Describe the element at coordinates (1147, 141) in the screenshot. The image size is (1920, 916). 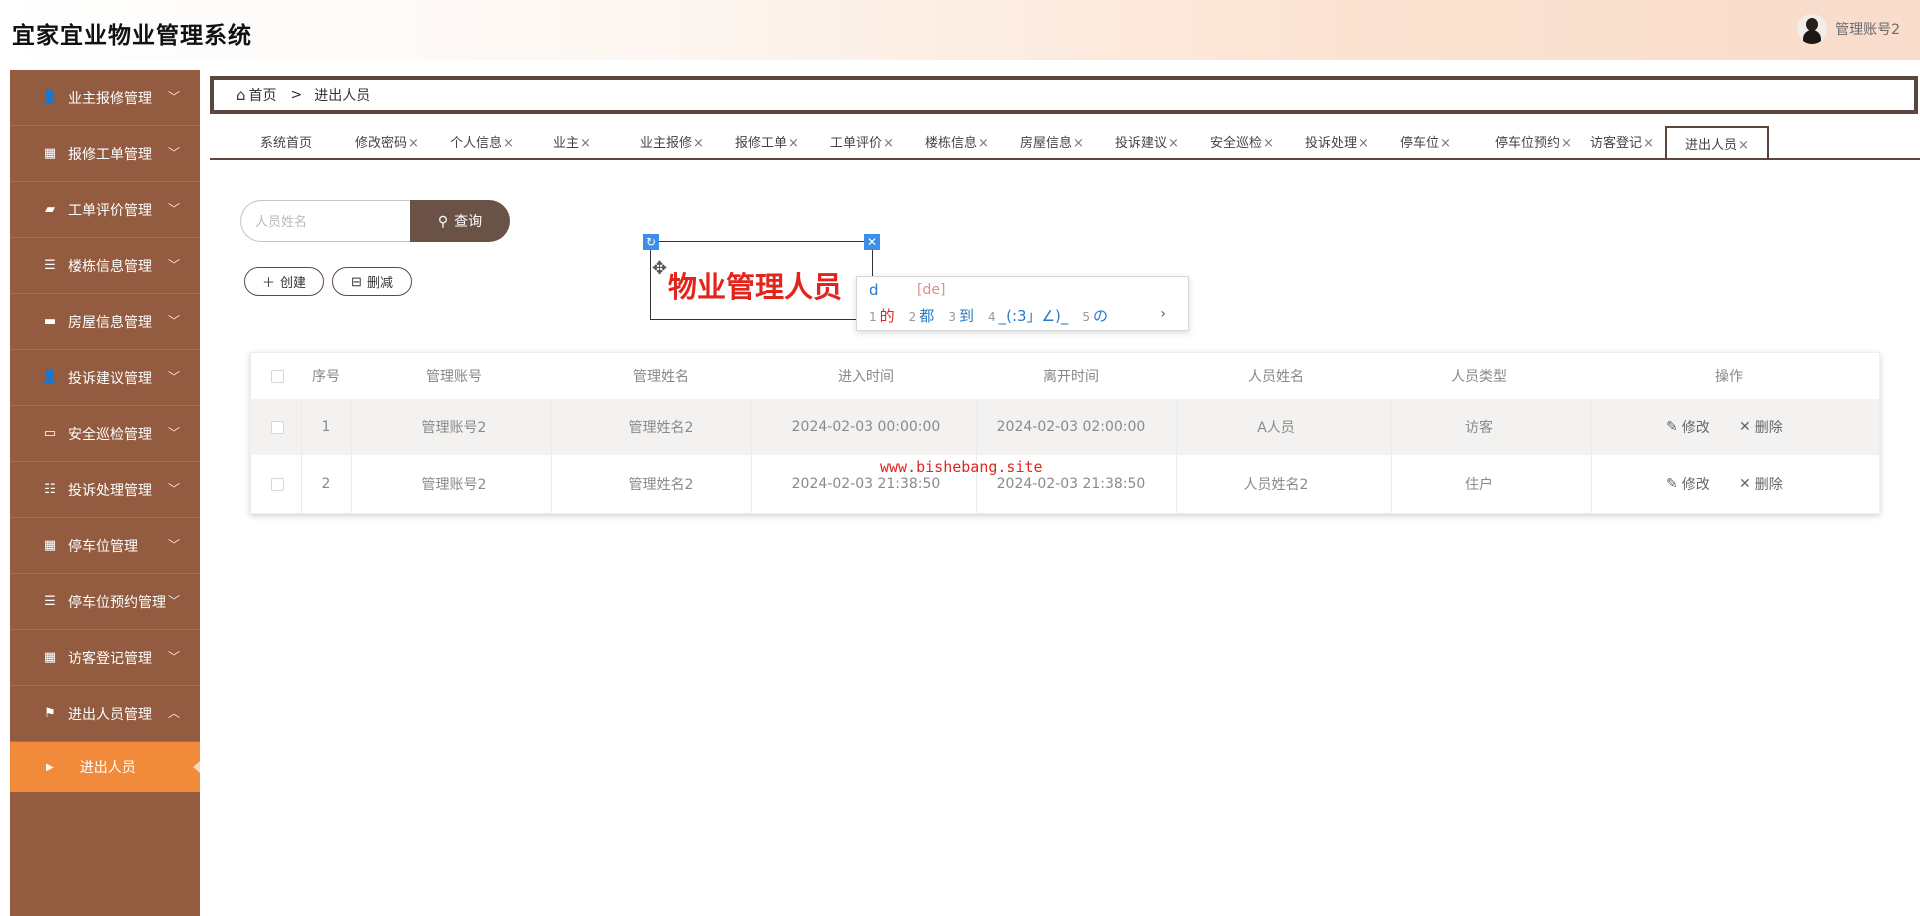
I see `tab: 投诉建议×` at that location.